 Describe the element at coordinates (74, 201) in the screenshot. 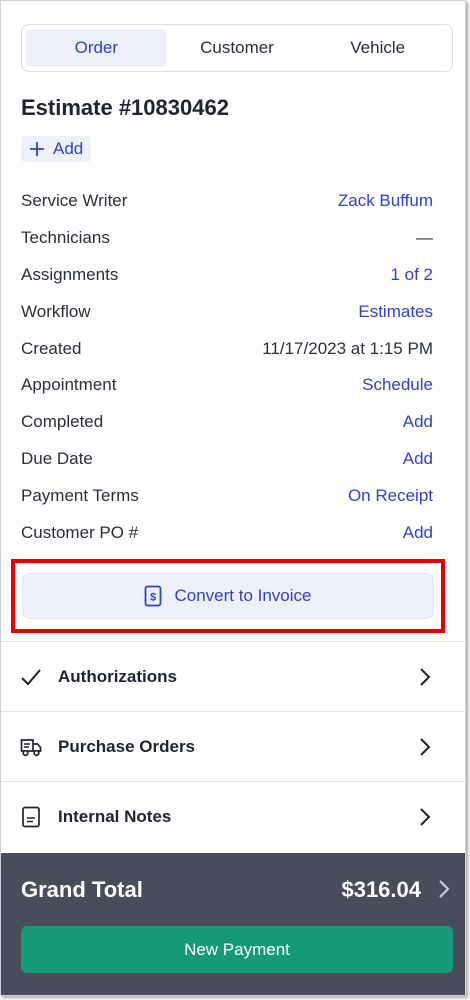

I see `detail-label: Service Writer` at that location.